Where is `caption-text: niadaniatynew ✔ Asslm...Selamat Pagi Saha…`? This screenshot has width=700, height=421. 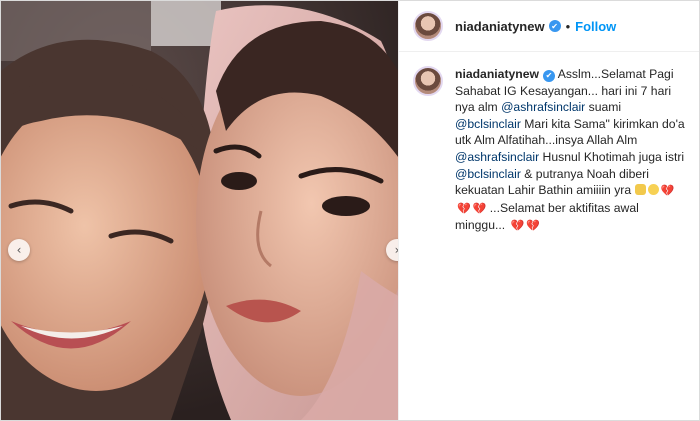 caption-text: niadaniatynew ✔ Asslm...Selamat Pagi Saha… is located at coordinates (570, 150).